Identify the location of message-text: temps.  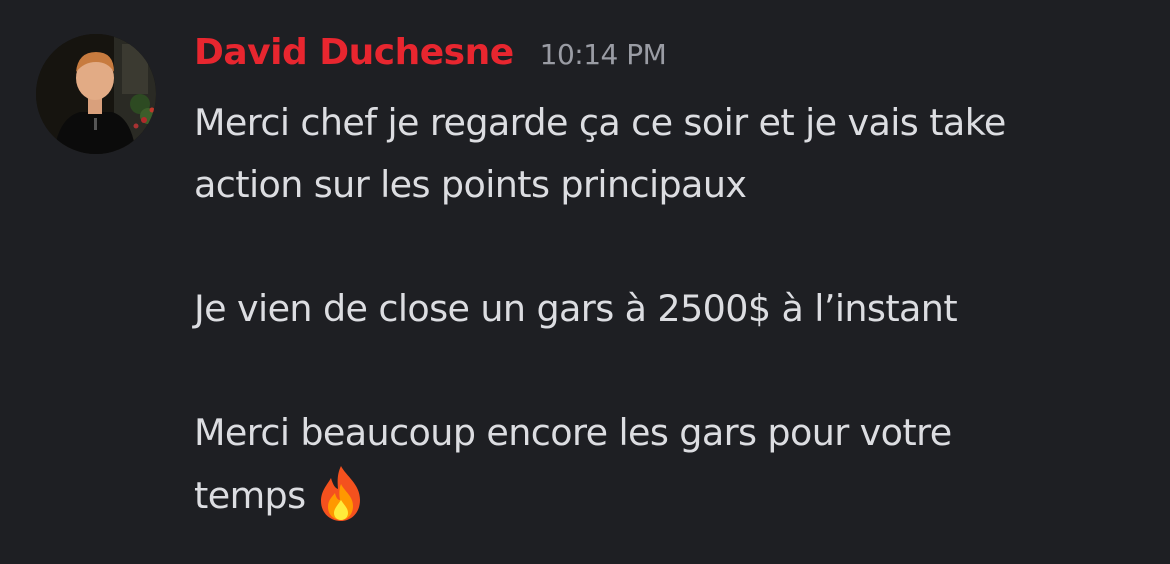
(250, 495).